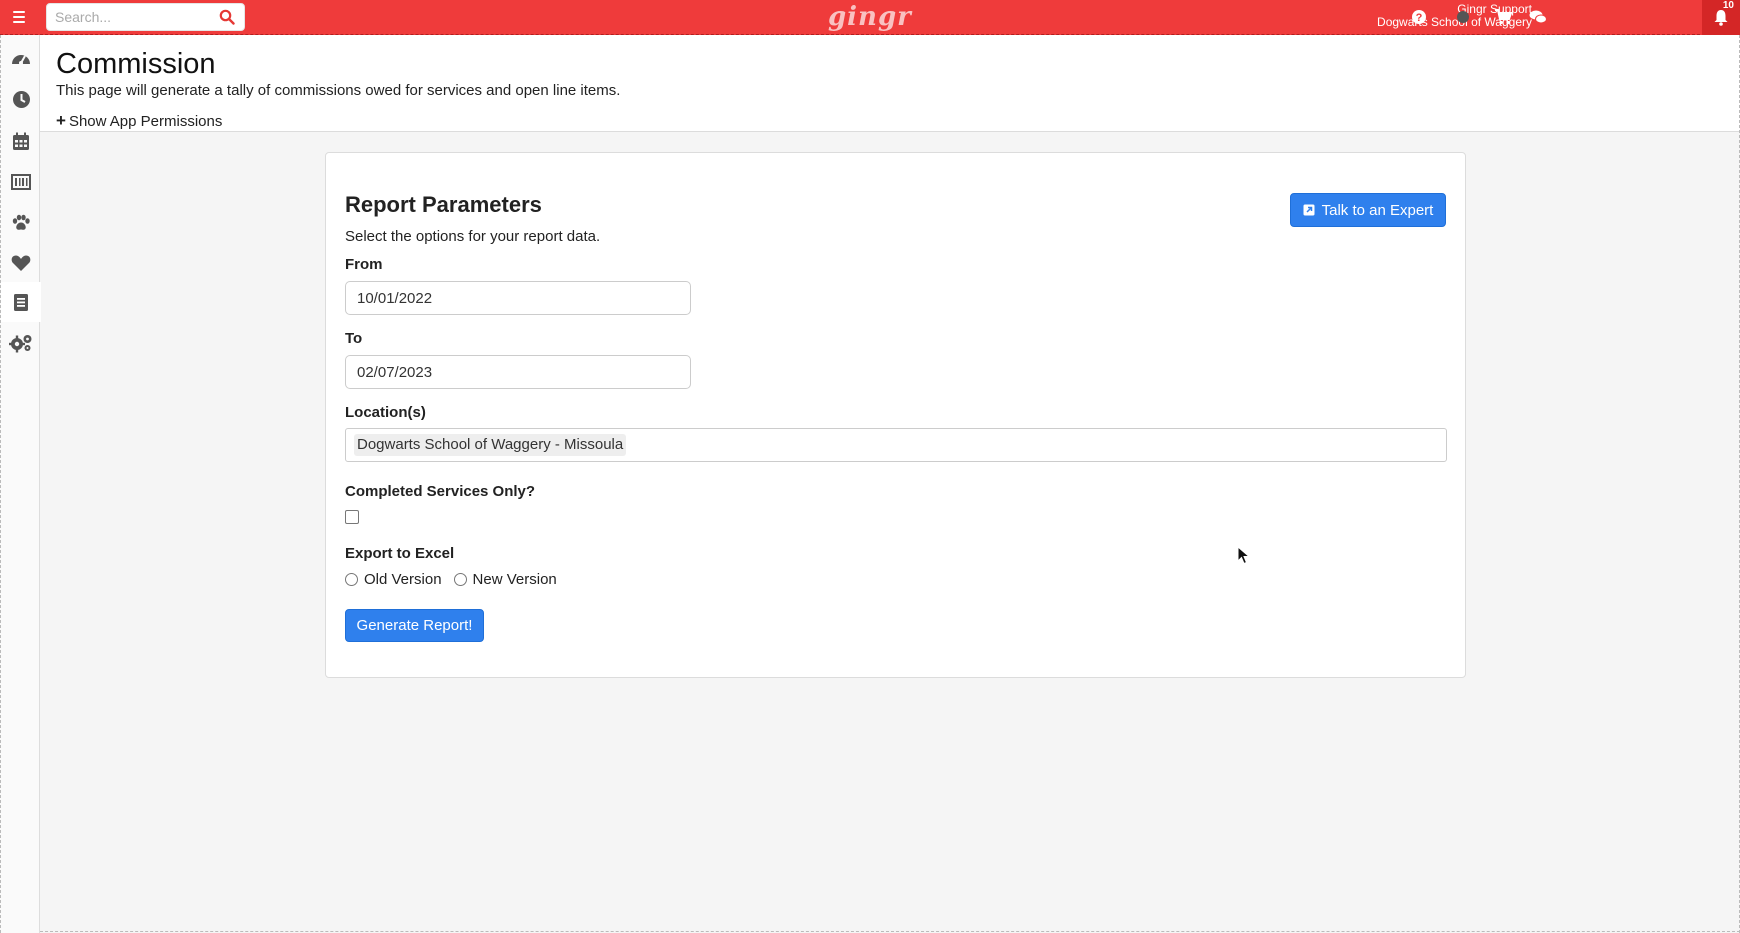 The height and width of the screenshot is (933, 1740). Describe the element at coordinates (518, 298) in the screenshot. I see `from-date-input` at that location.